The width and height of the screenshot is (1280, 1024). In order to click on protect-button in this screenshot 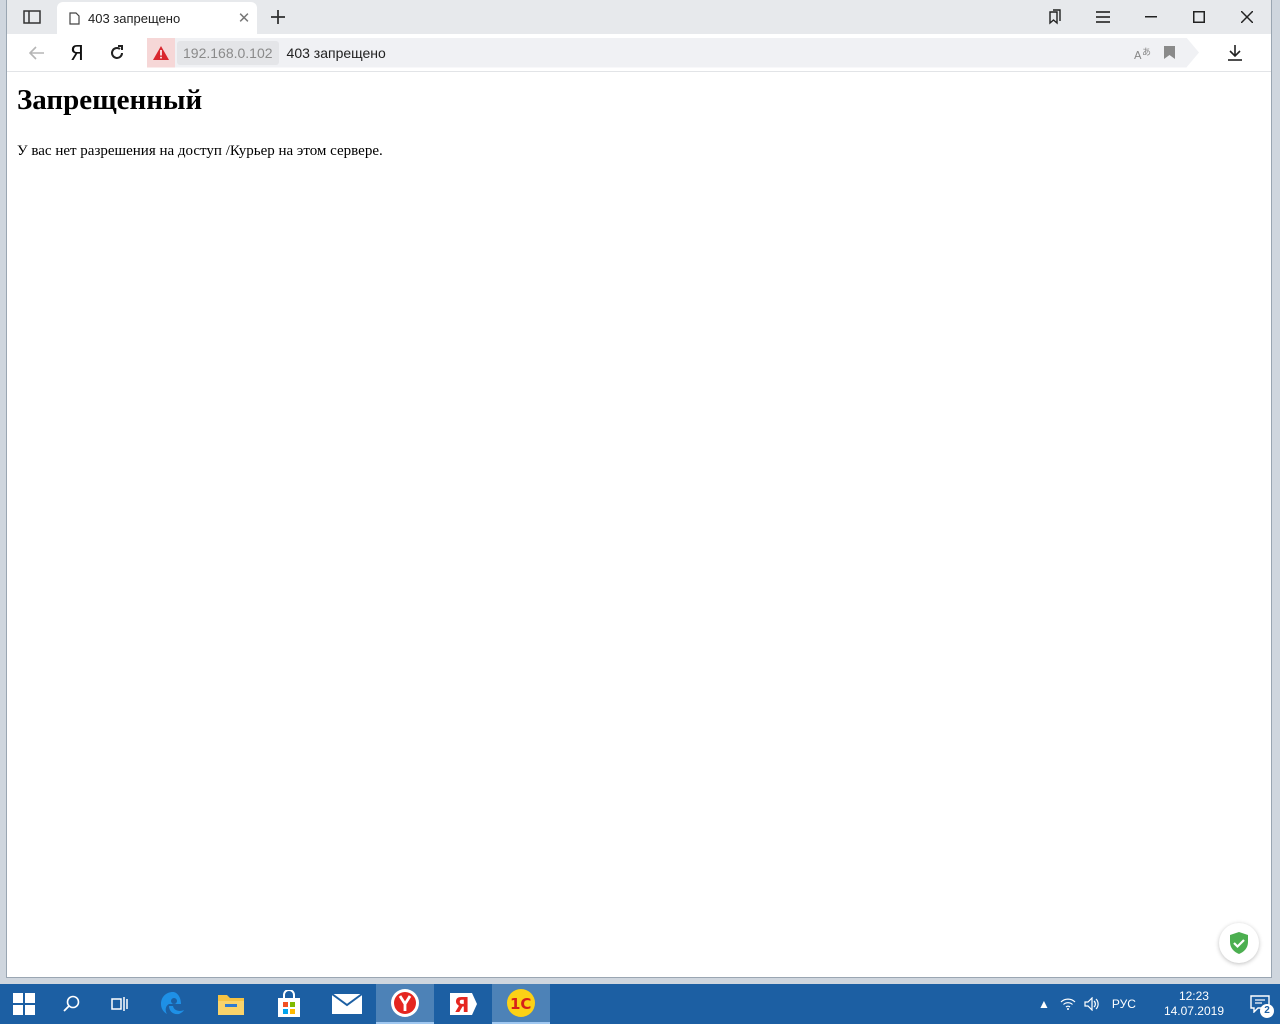, I will do `click(1239, 943)`.